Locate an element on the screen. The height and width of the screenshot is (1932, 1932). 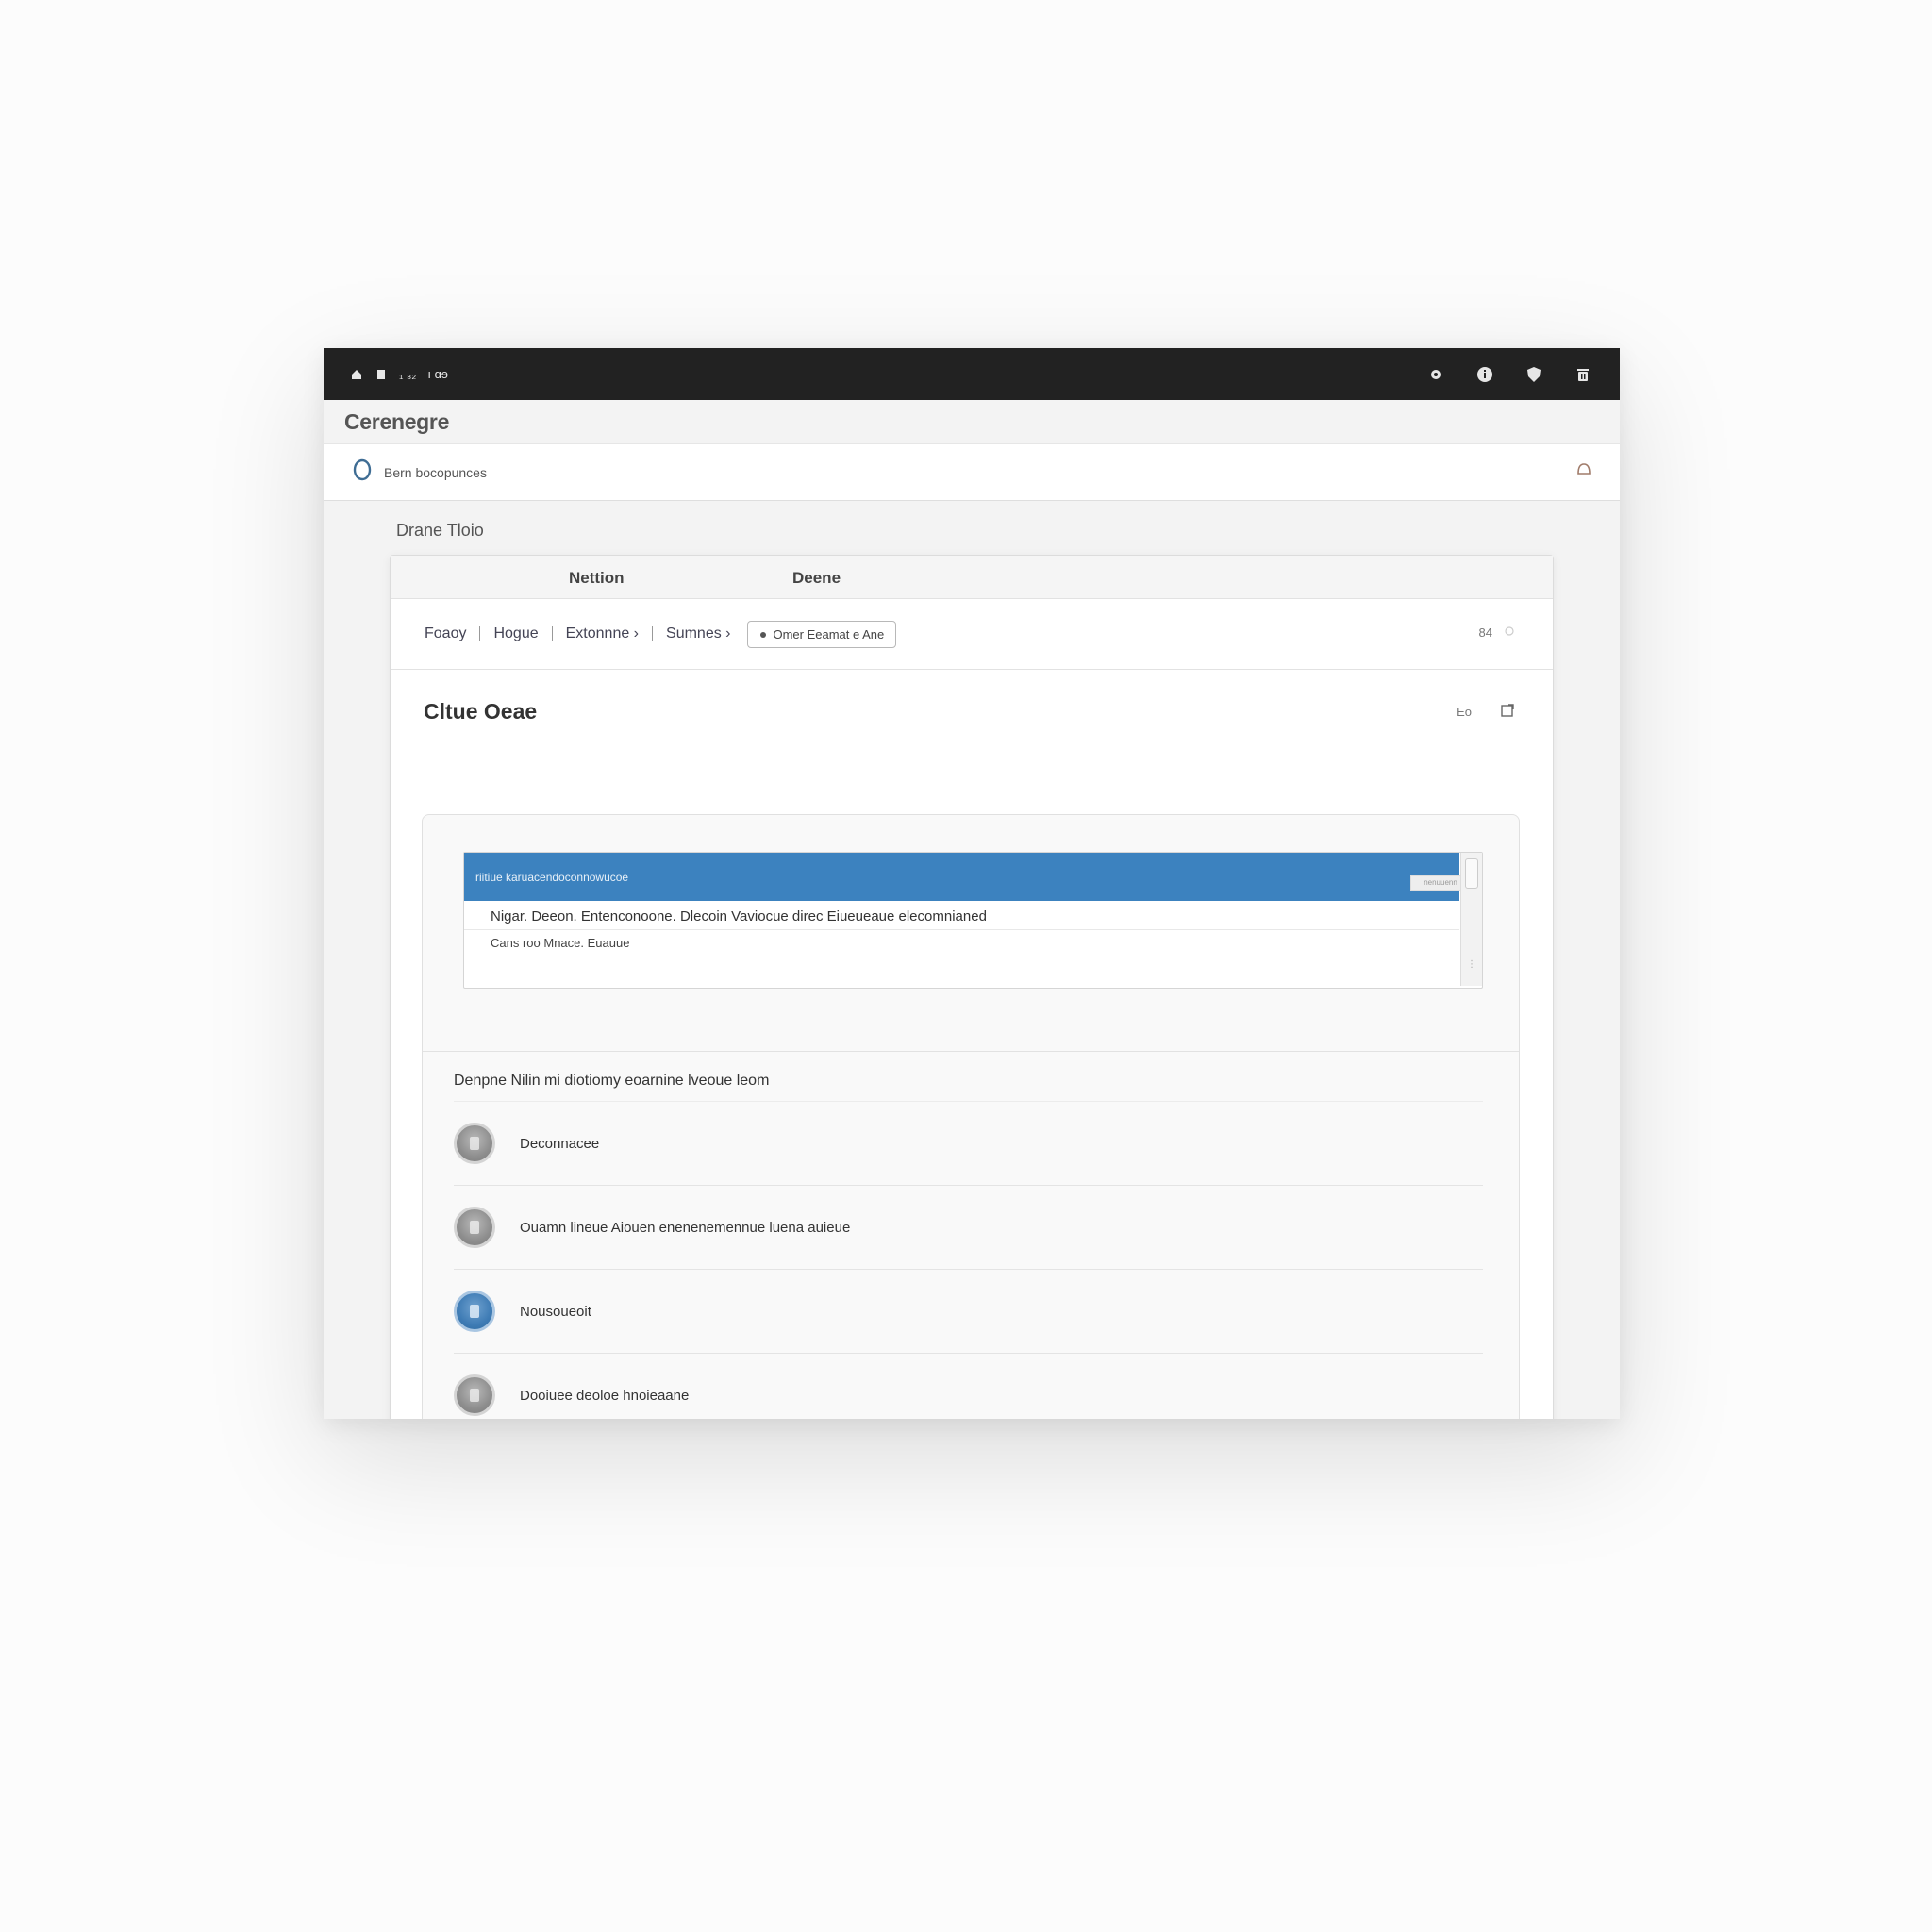
refresh-icon is located at coordinates (1510, 632).